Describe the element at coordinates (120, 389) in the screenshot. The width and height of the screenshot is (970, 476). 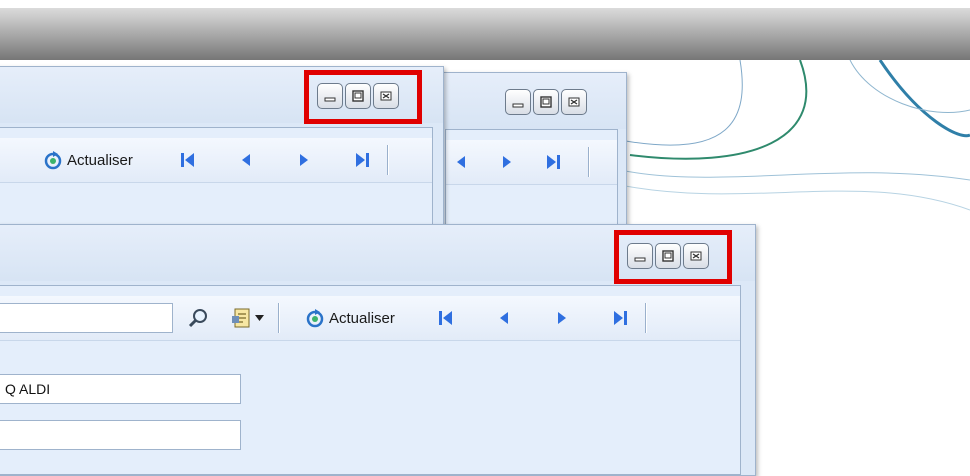
I see `text-field-1: Q ALDI` at that location.